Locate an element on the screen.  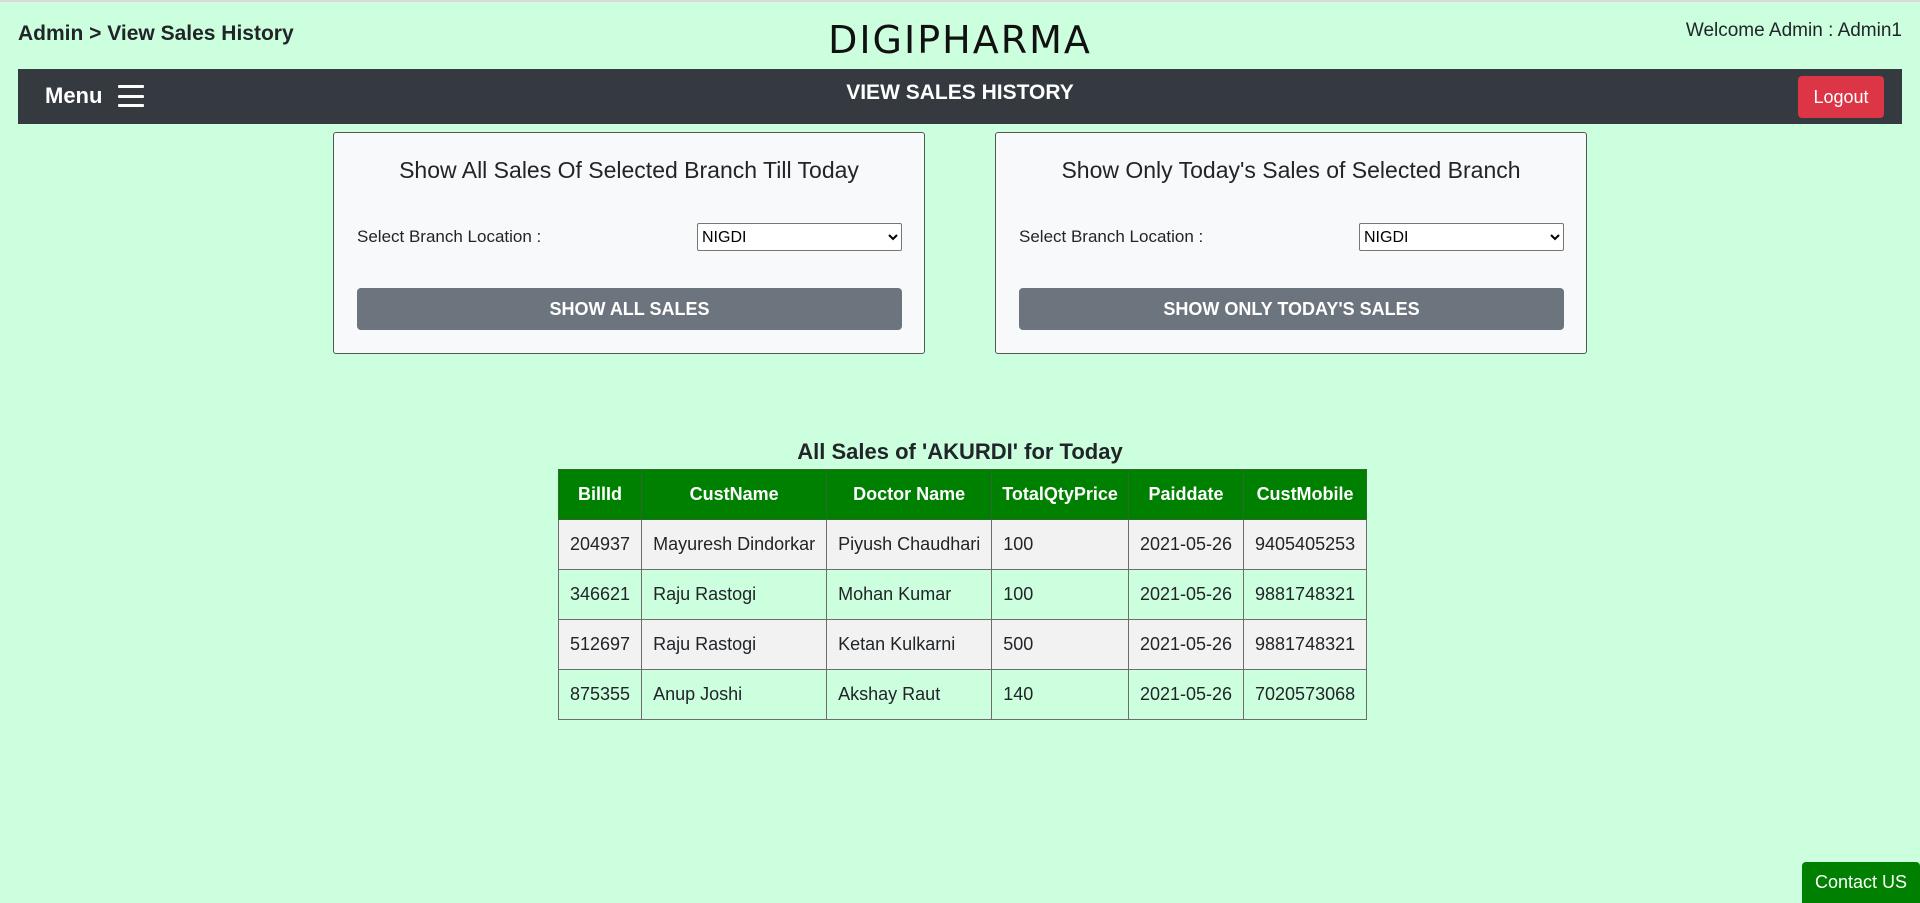
contact-us-button: Contact US is located at coordinates (1861, 882).